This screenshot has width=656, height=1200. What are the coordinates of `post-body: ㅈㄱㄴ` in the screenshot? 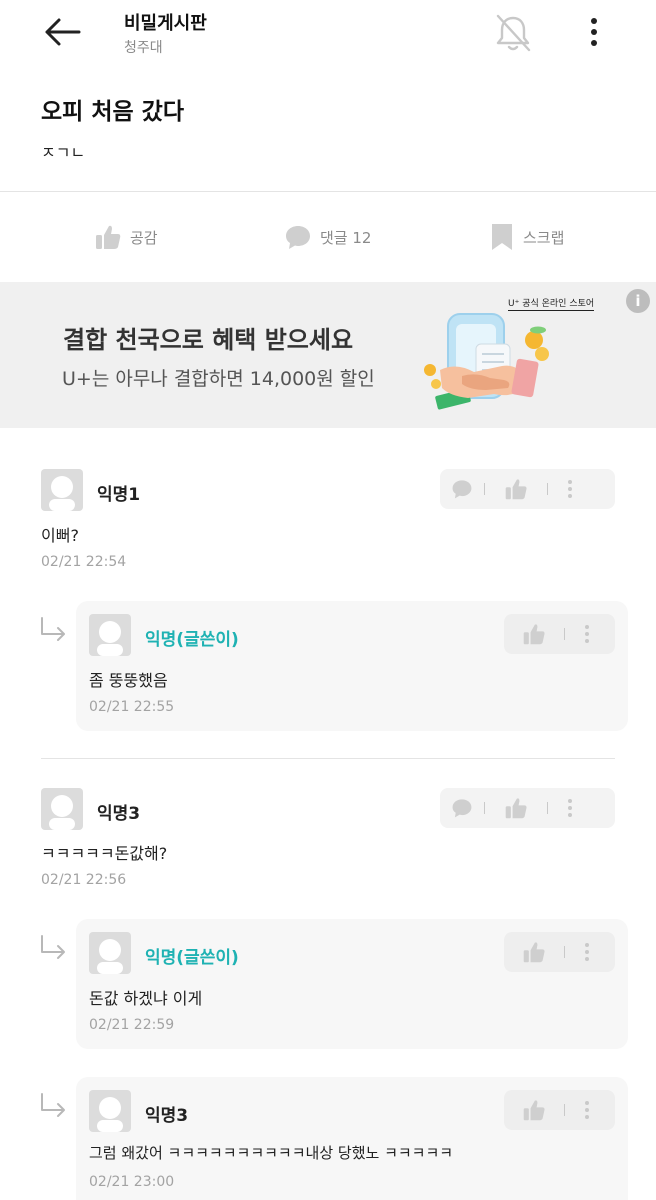 It's located at (63, 152).